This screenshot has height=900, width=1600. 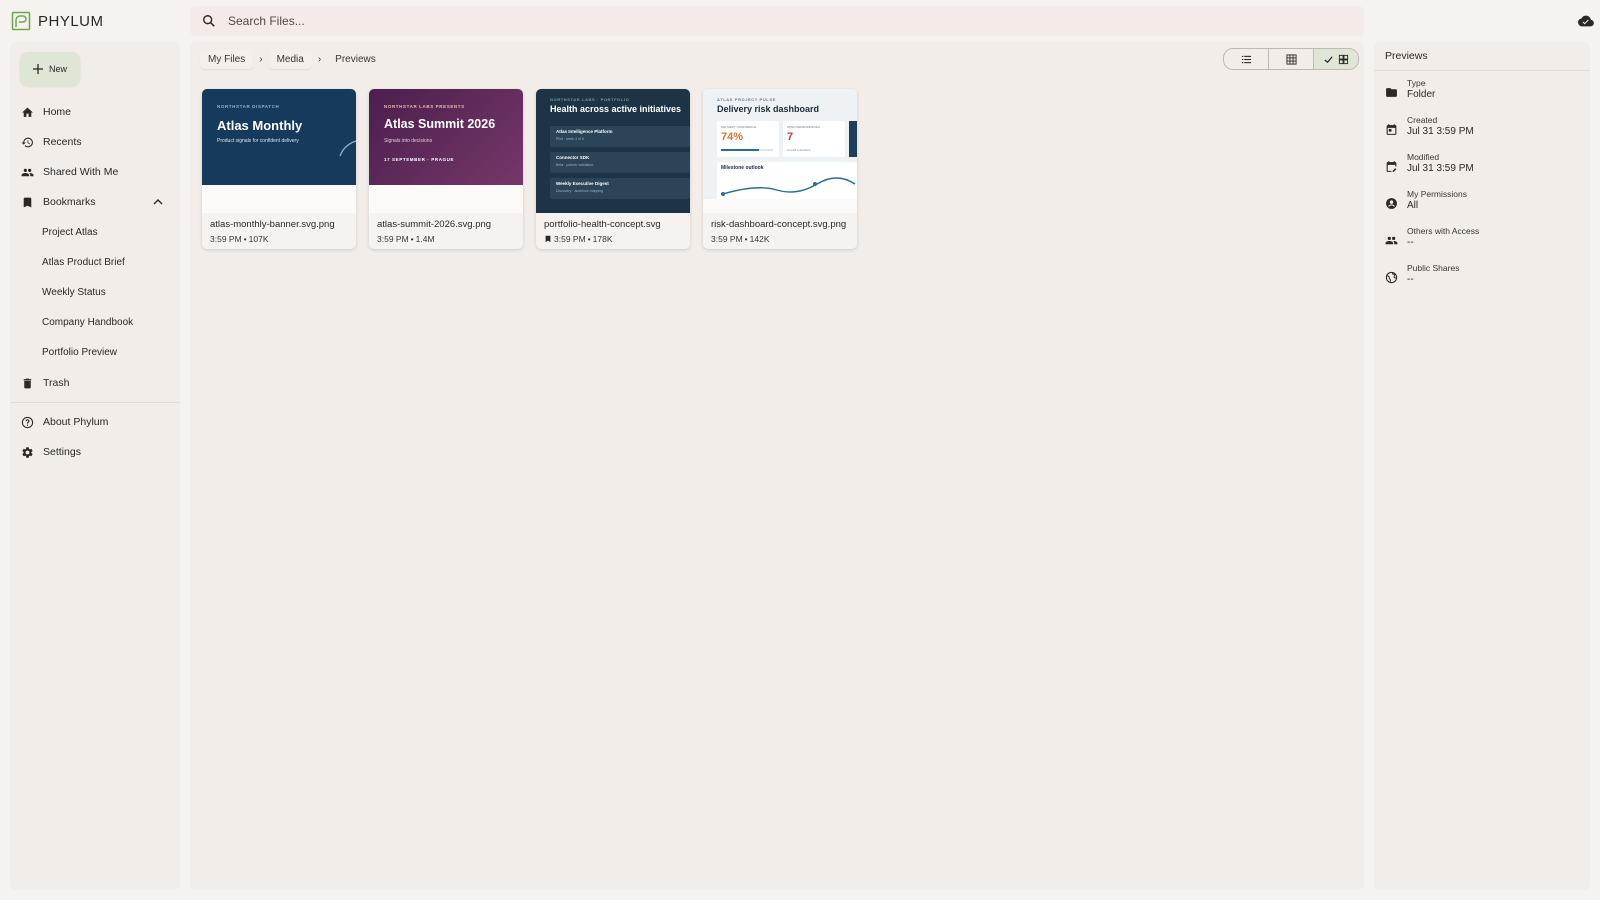 I want to click on sidebar-item-trash: Trash, so click(x=95, y=383).